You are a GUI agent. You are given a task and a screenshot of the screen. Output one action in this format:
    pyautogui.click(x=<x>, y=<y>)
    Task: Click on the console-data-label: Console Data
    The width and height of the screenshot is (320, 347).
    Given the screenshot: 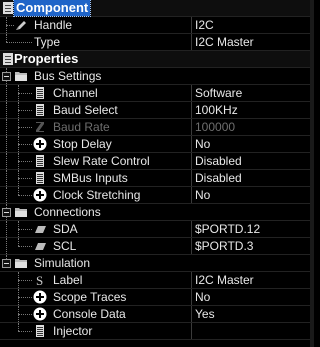 What is the action you would take?
    pyautogui.click(x=89, y=314)
    